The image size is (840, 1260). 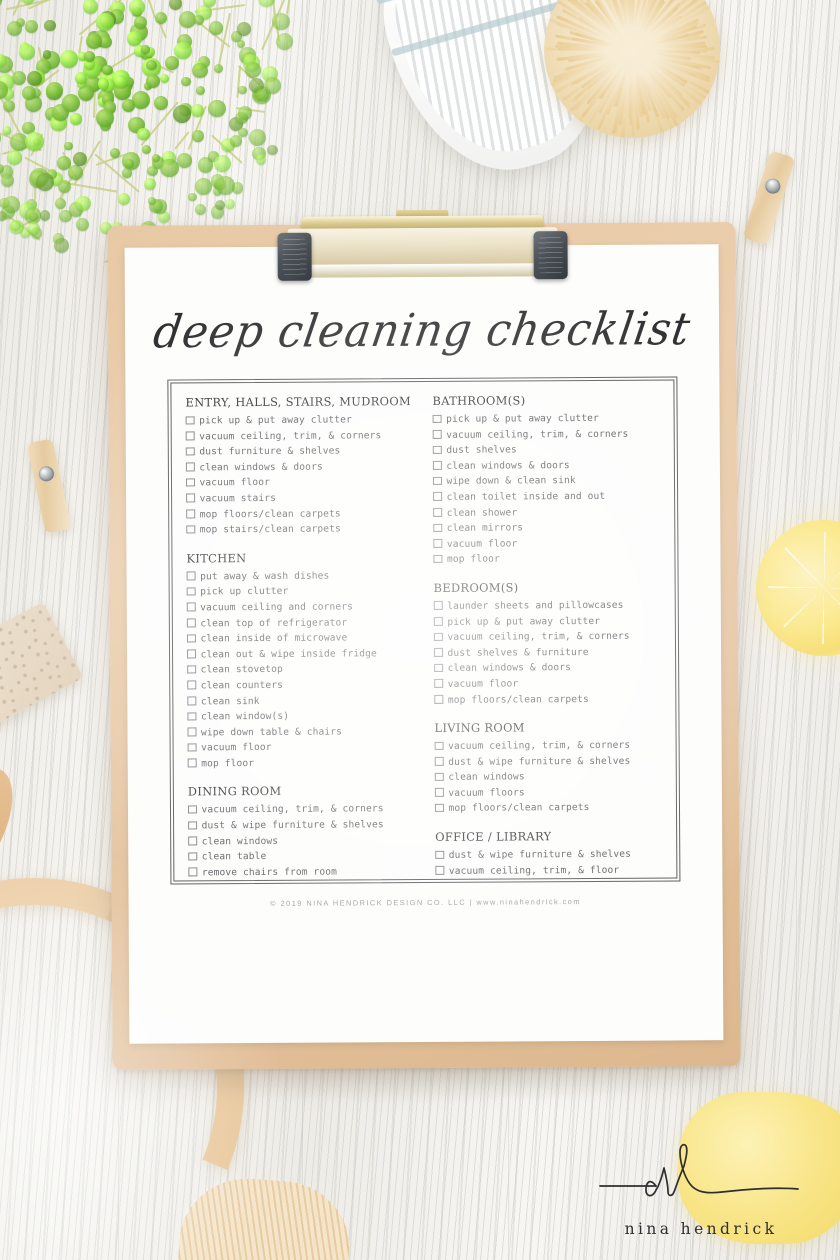 What do you see at coordinates (294, 256) in the screenshot?
I see `clip-grip-left` at bounding box center [294, 256].